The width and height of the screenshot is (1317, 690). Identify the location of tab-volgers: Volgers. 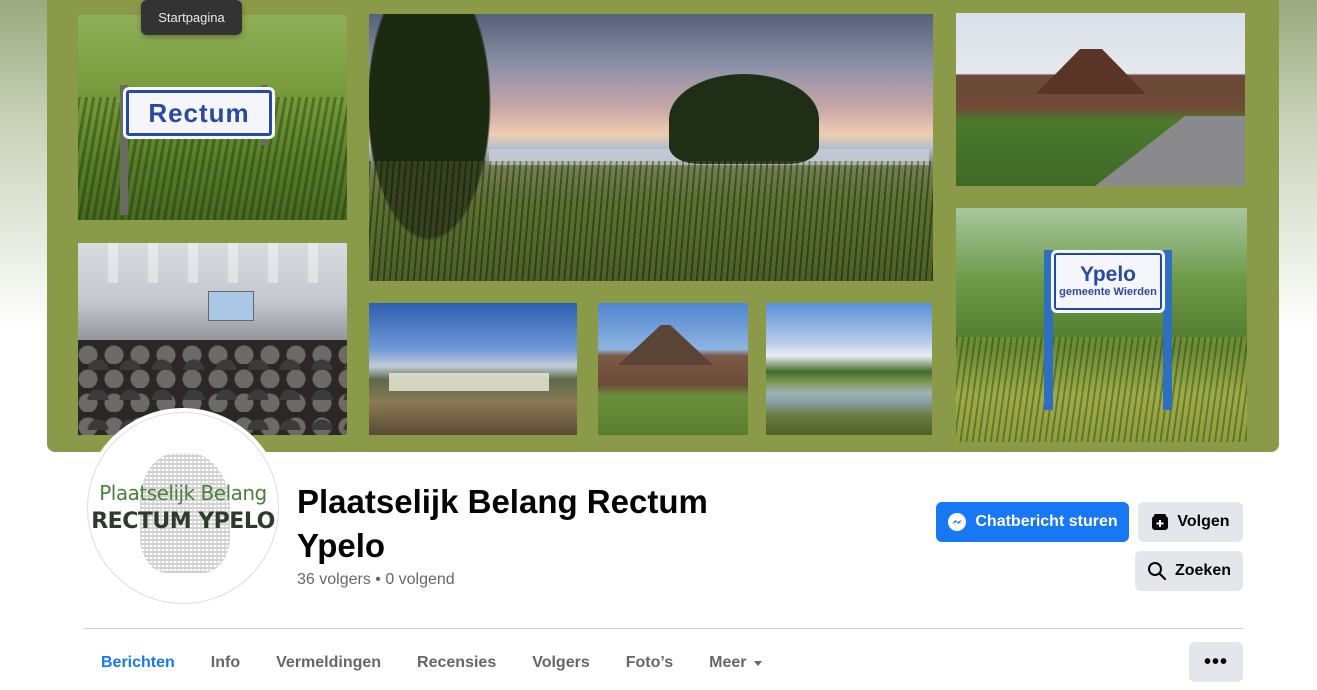
(561, 663).